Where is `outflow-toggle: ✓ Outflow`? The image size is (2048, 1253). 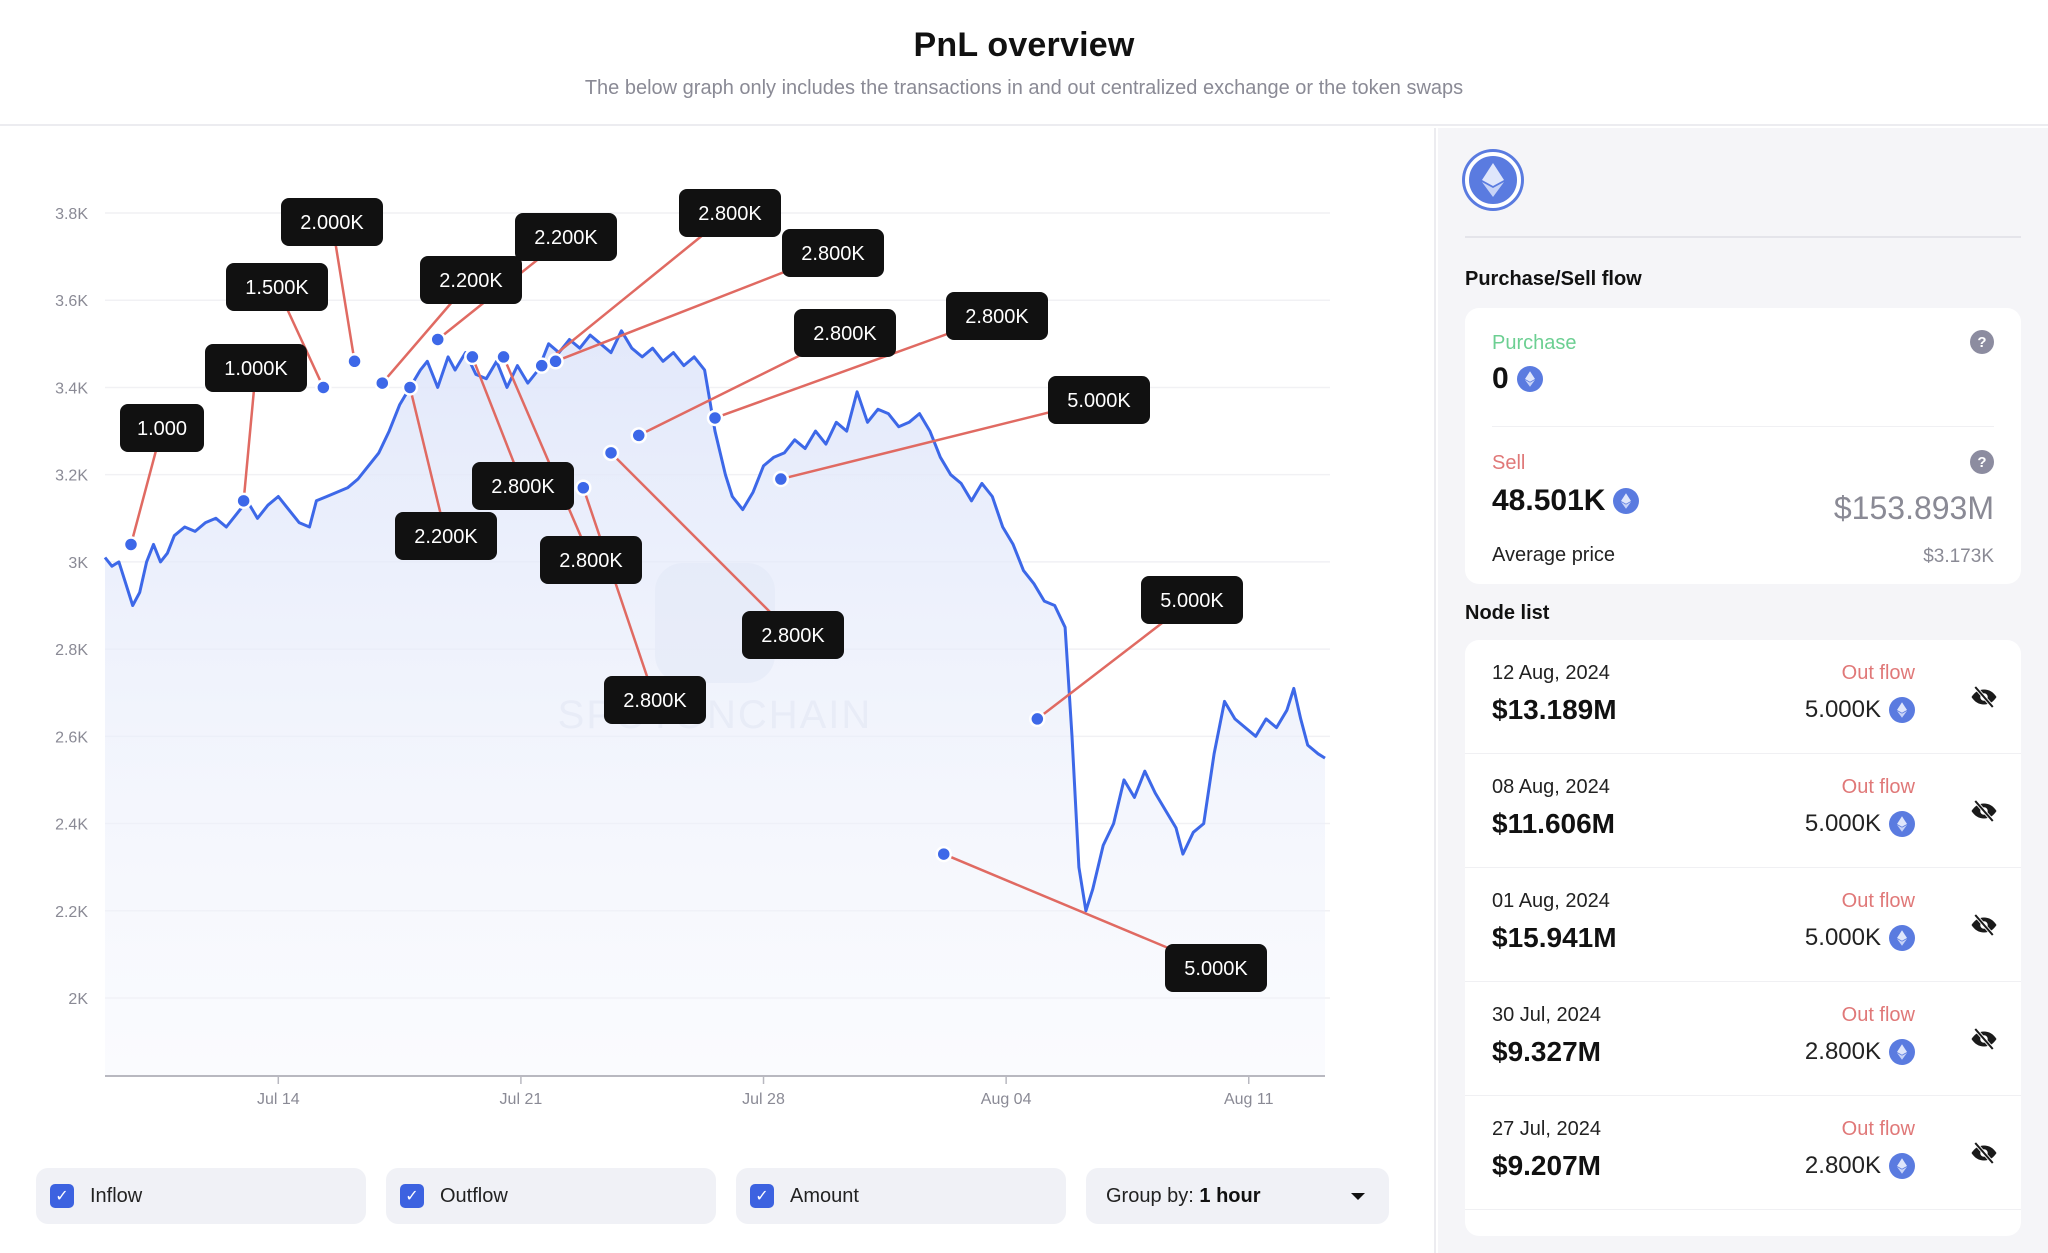
outflow-toggle: ✓ Outflow is located at coordinates (551, 1196).